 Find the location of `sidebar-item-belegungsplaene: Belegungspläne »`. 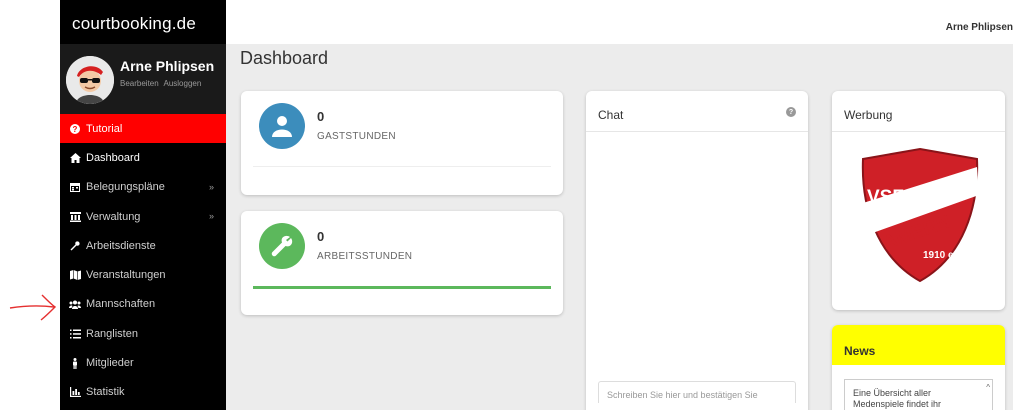

sidebar-item-belegungsplaene: Belegungspläne » is located at coordinates (143, 187).